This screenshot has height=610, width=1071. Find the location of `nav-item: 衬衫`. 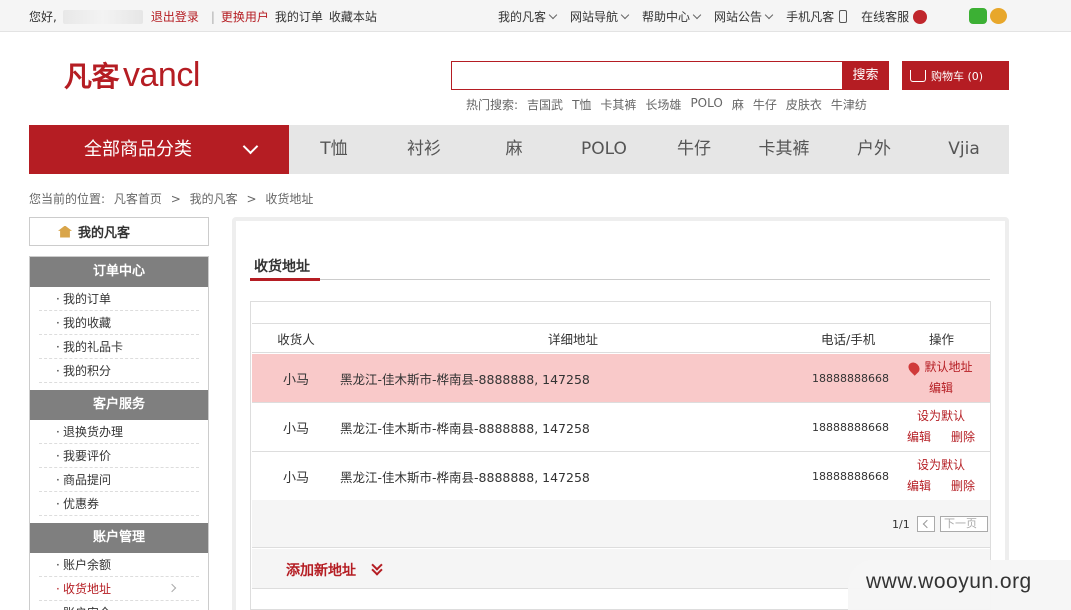

nav-item: 衬衫 is located at coordinates (424, 149).